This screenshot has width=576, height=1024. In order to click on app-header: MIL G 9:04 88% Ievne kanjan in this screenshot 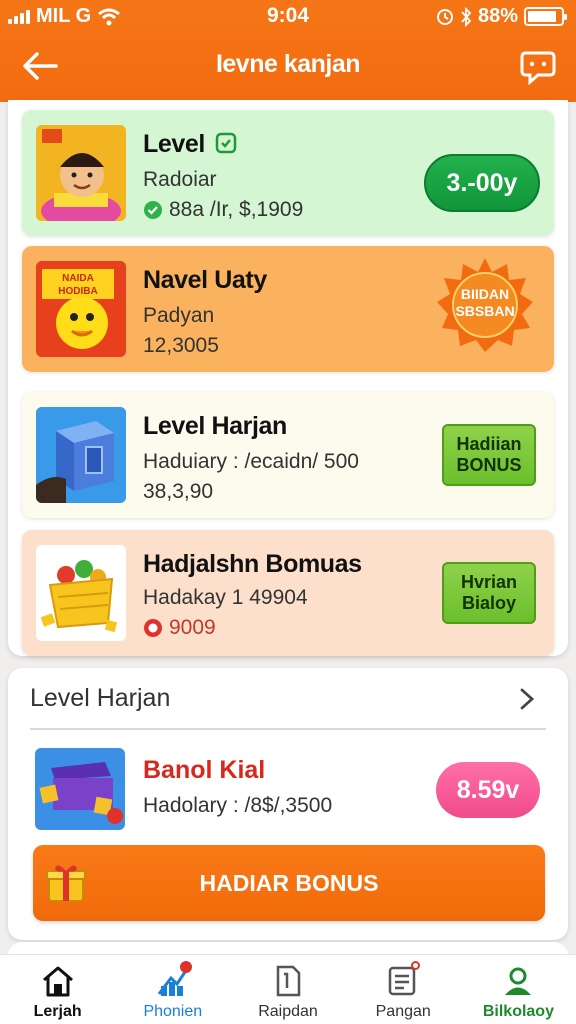, I will do `click(288, 51)`.